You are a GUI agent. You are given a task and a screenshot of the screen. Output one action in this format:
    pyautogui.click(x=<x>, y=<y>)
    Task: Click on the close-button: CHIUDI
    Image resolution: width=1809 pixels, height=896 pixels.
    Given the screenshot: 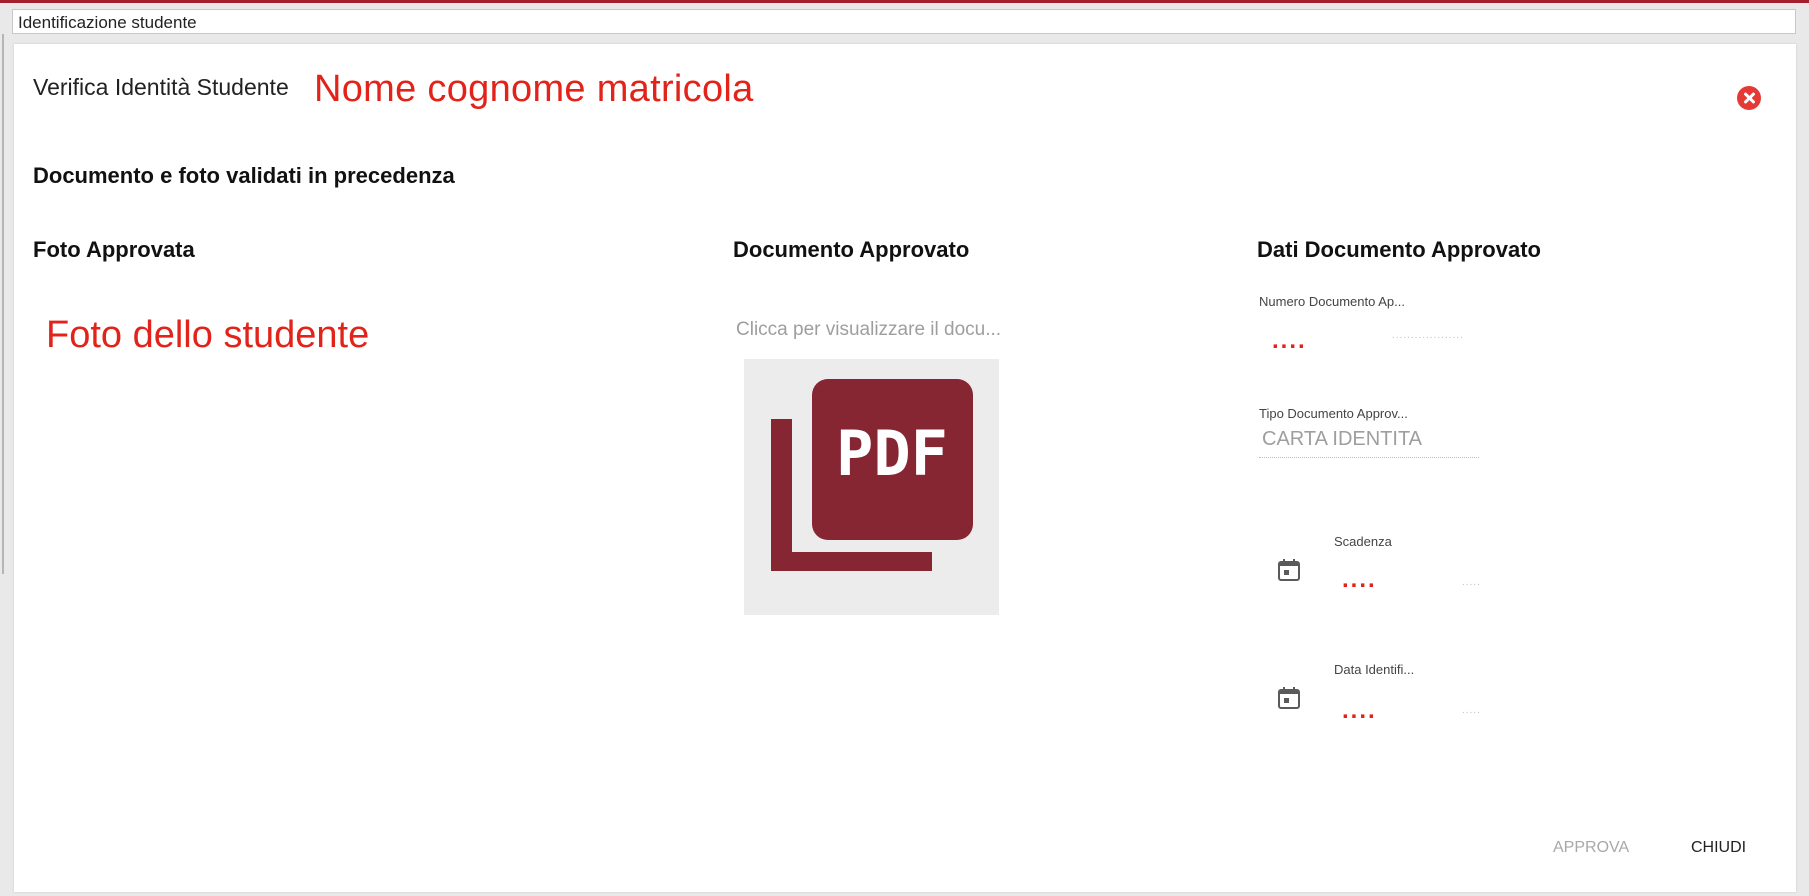 What is the action you would take?
    pyautogui.click(x=1718, y=848)
    